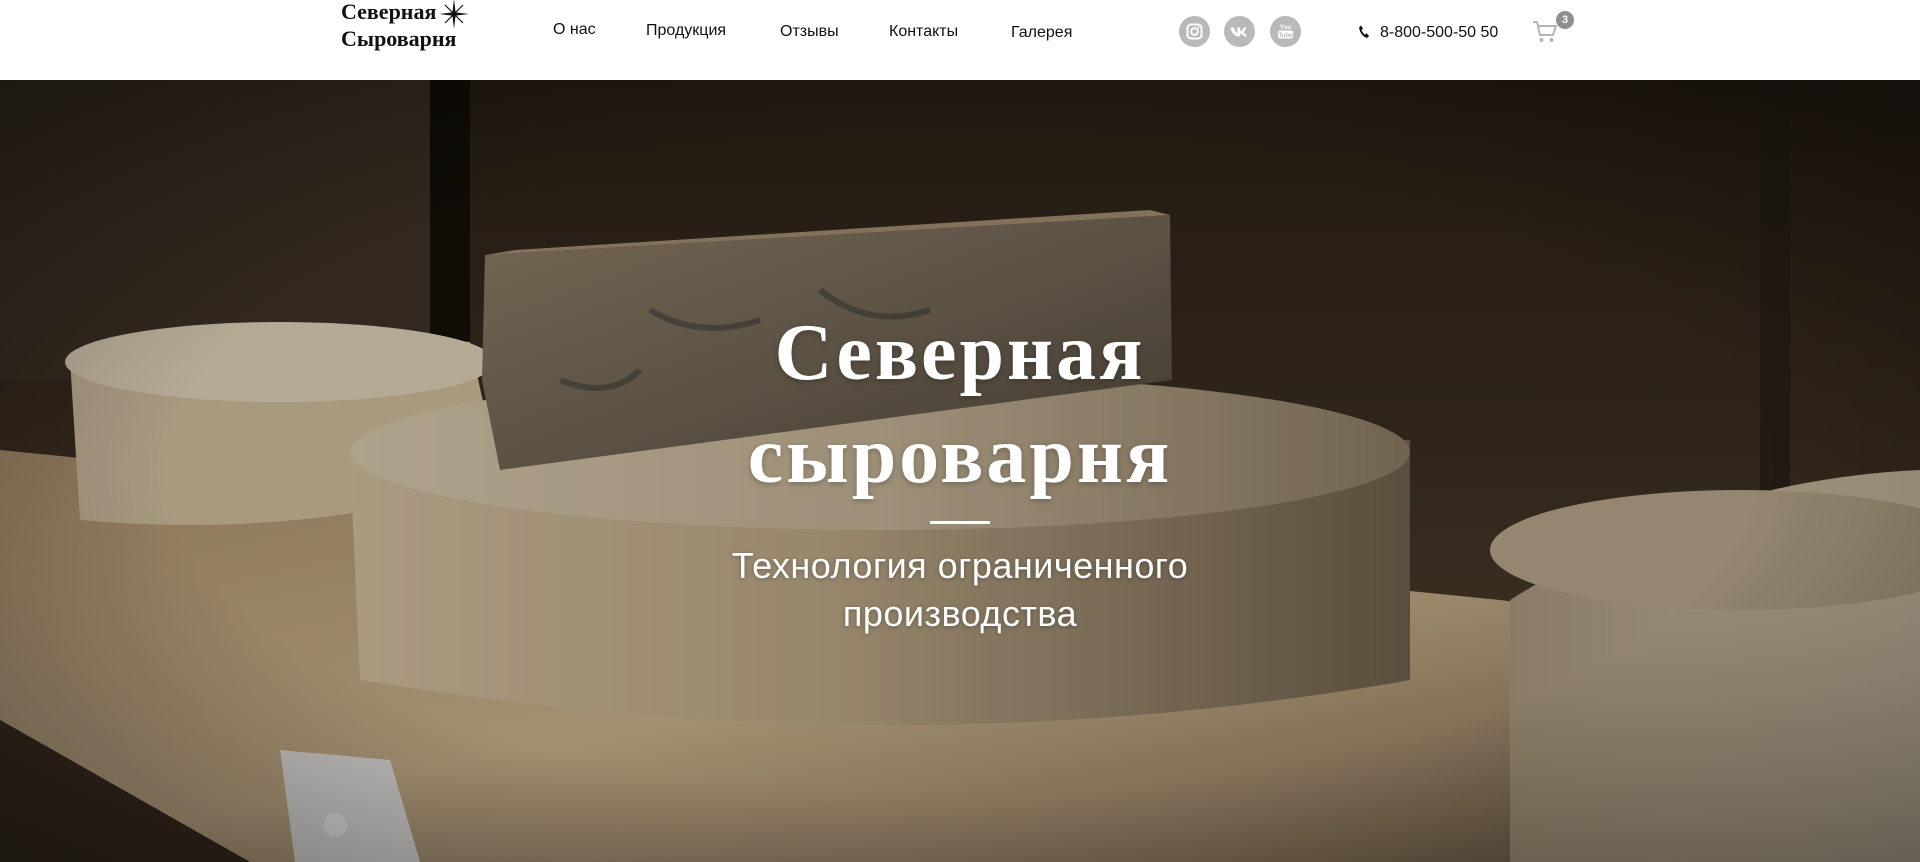 This screenshot has height=862, width=1920. I want to click on hero-title: Северная сыроварня, so click(960, 405).